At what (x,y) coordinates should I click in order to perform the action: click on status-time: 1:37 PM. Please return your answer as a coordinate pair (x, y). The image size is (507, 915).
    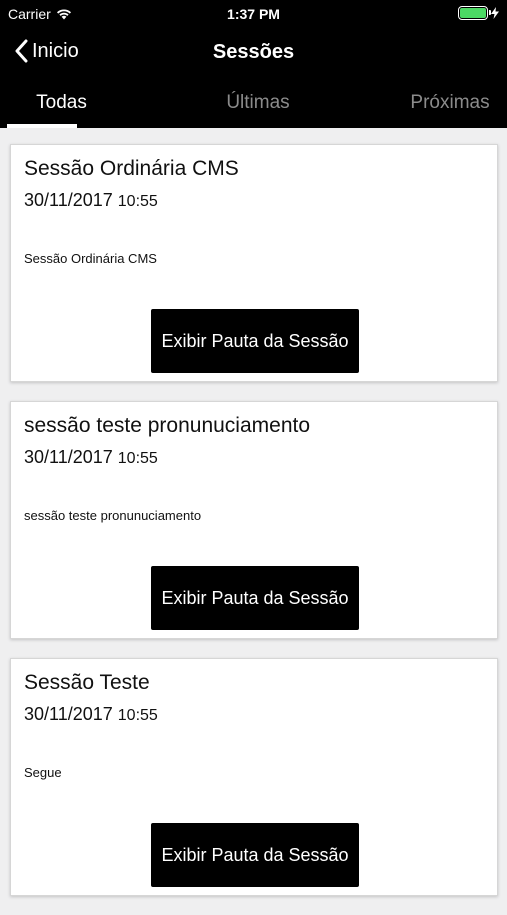
    Looking at the image, I should click on (253, 14).